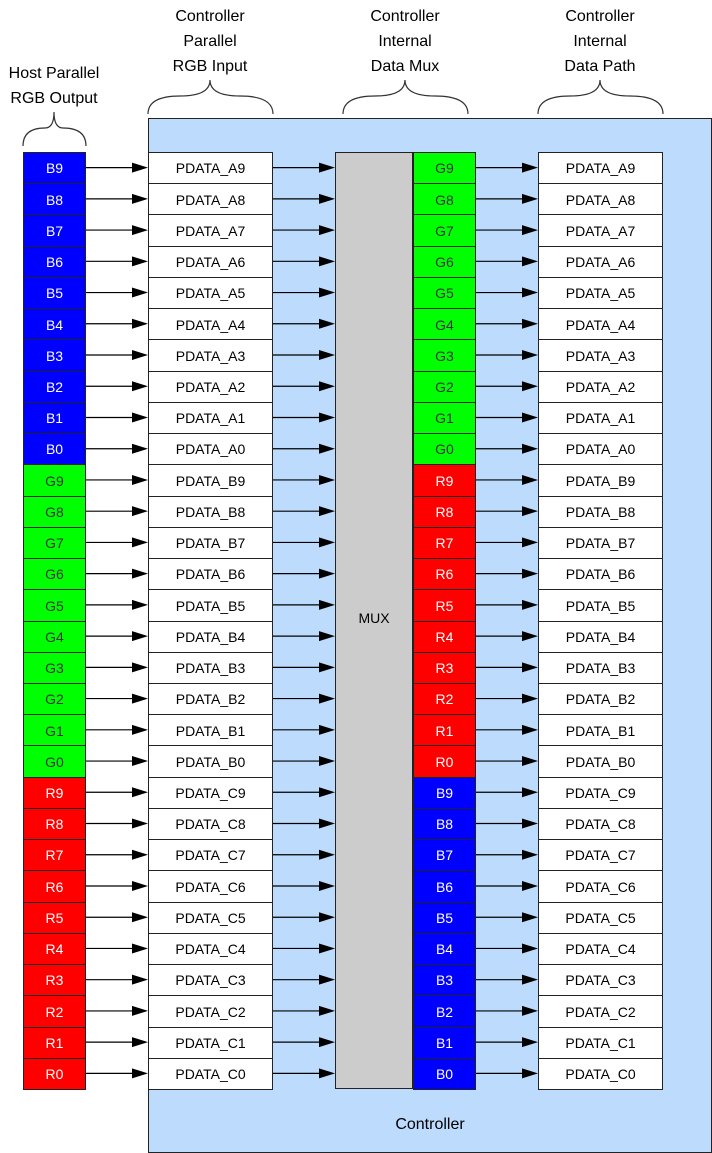 The height and width of the screenshot is (1153, 712). Describe the element at coordinates (210, 356) in the screenshot. I see `input-cell: PDATA_A3` at that location.